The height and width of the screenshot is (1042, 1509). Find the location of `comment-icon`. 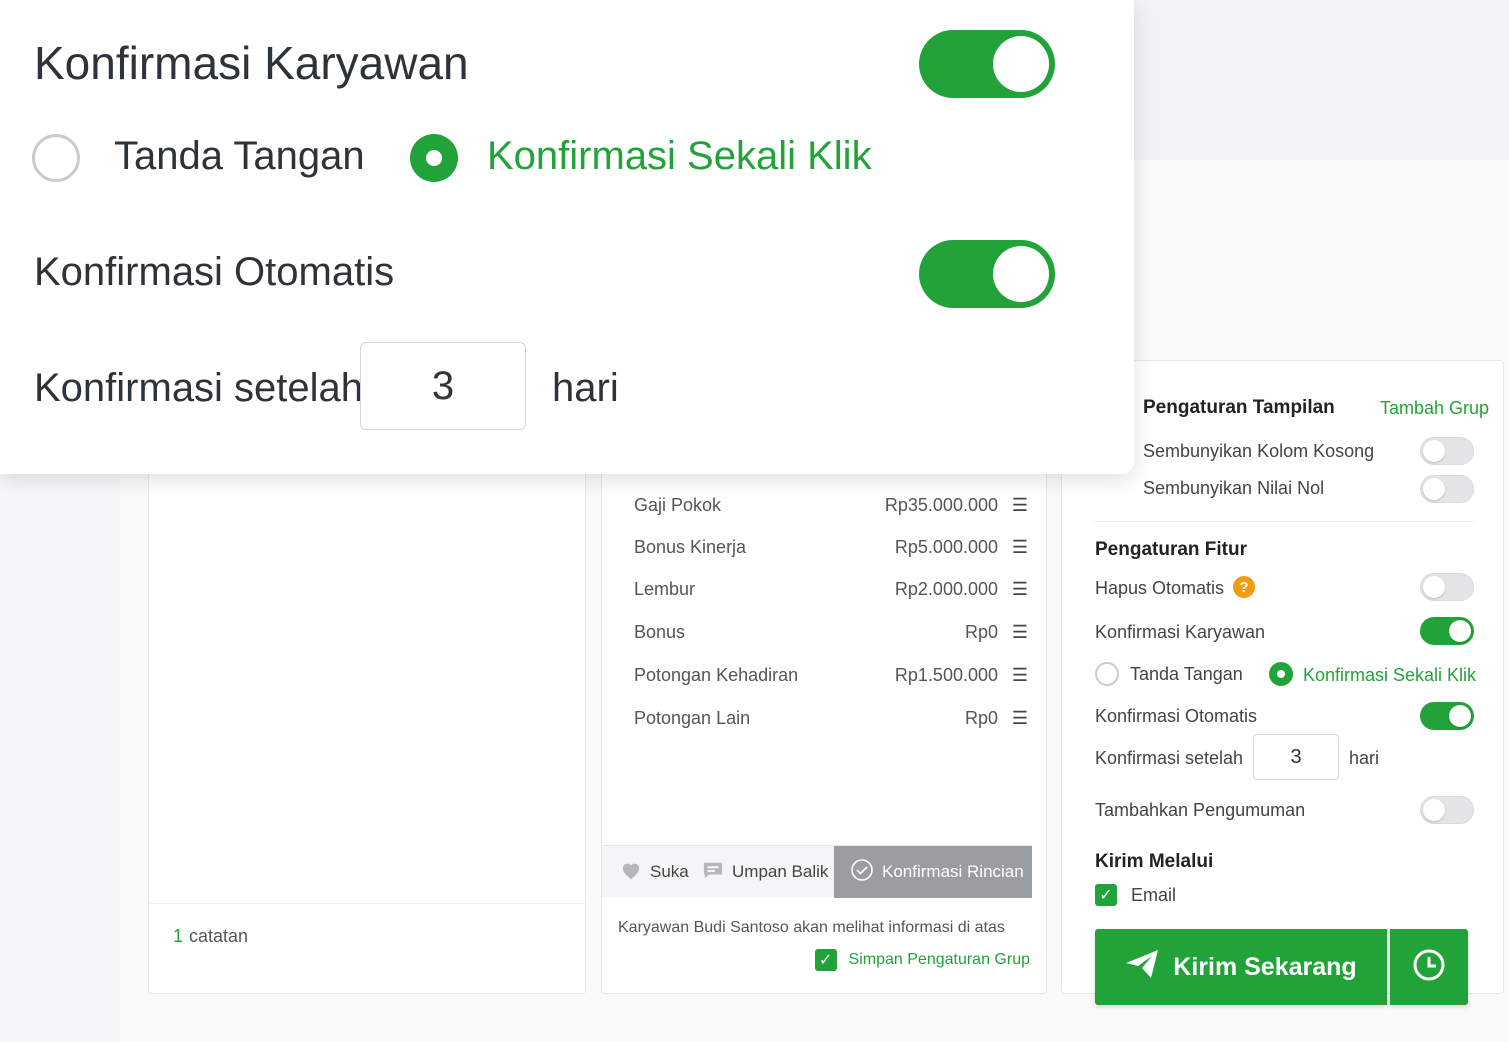

comment-icon is located at coordinates (713, 872).